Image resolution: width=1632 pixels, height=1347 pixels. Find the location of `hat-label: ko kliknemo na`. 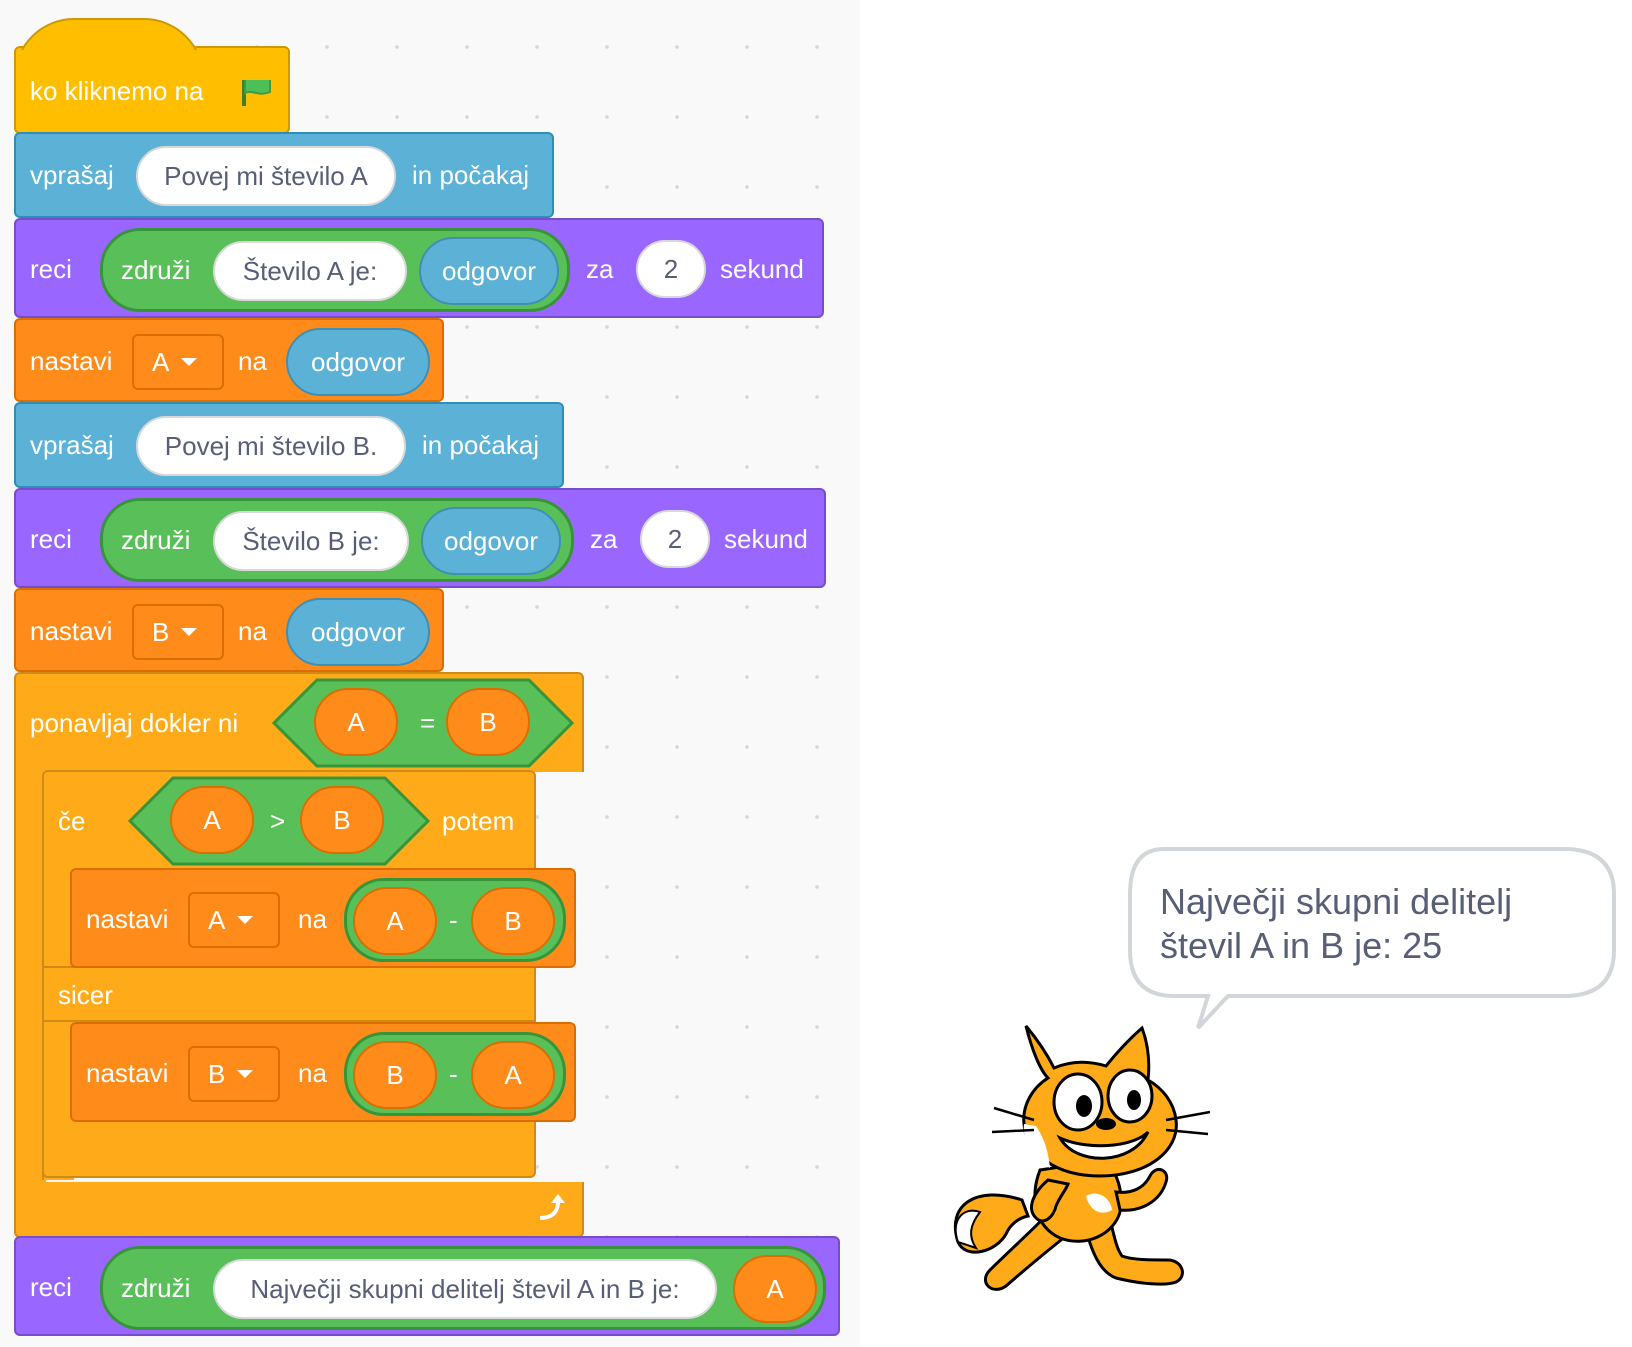

hat-label: ko kliknemo na is located at coordinates (117, 91).